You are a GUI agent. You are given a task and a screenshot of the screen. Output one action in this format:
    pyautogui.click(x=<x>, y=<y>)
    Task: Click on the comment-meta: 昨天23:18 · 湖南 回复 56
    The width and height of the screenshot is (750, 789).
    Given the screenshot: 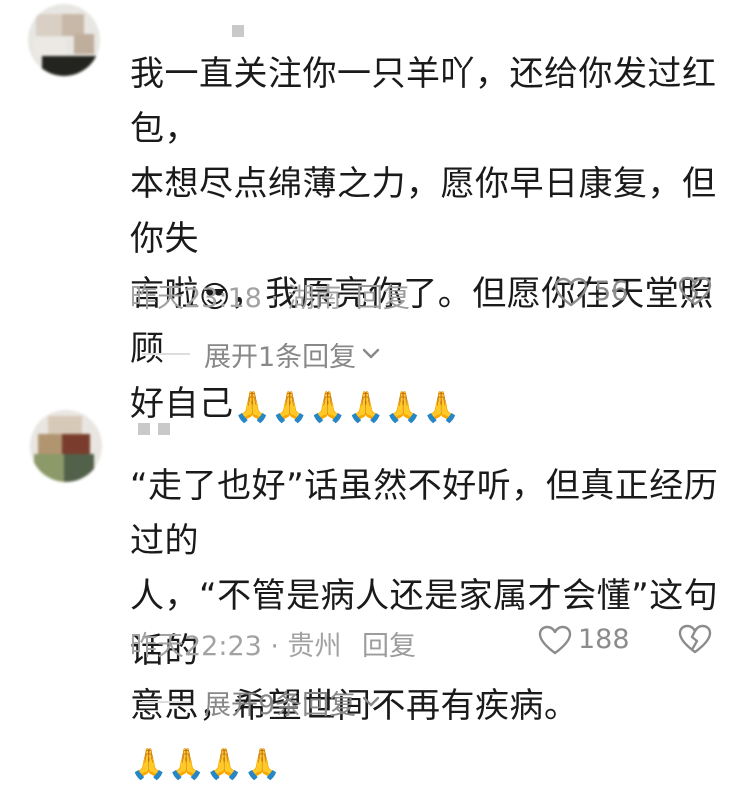 What is the action you would take?
    pyautogui.click(x=425, y=296)
    